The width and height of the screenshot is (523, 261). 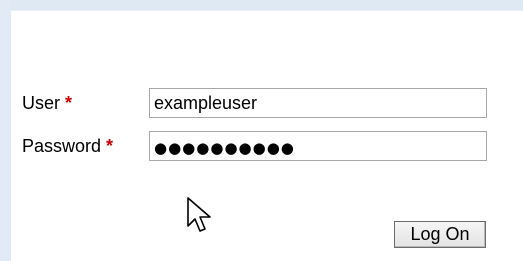 What do you see at coordinates (68, 146) in the screenshot?
I see `password-label: Password *` at bounding box center [68, 146].